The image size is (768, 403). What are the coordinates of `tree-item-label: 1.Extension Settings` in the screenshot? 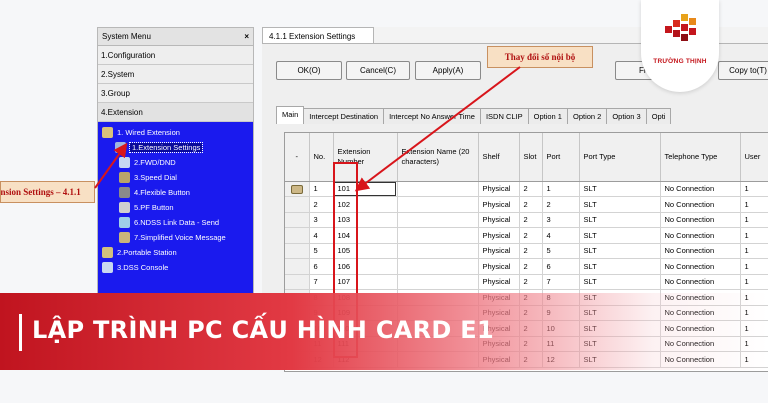 It's located at (166, 147).